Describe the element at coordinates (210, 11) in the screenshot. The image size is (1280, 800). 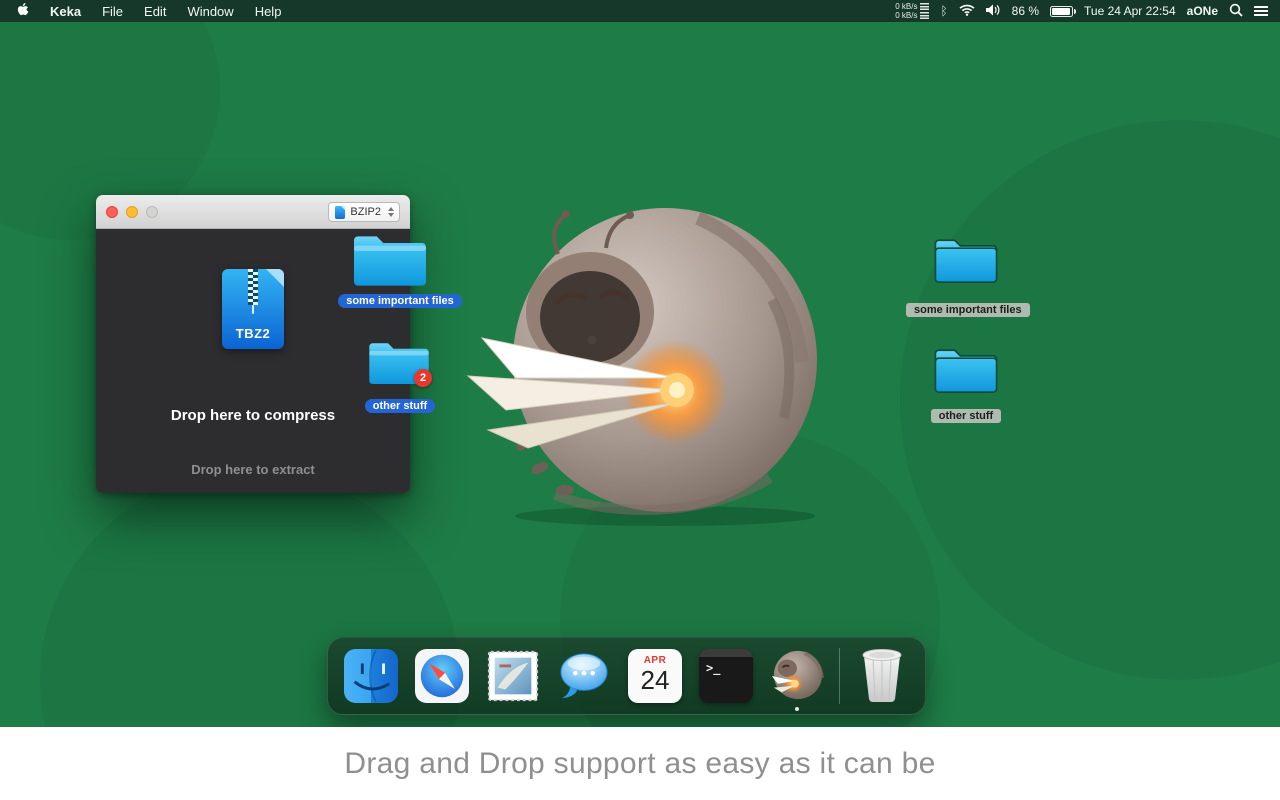
I see `menu-window: Window` at that location.